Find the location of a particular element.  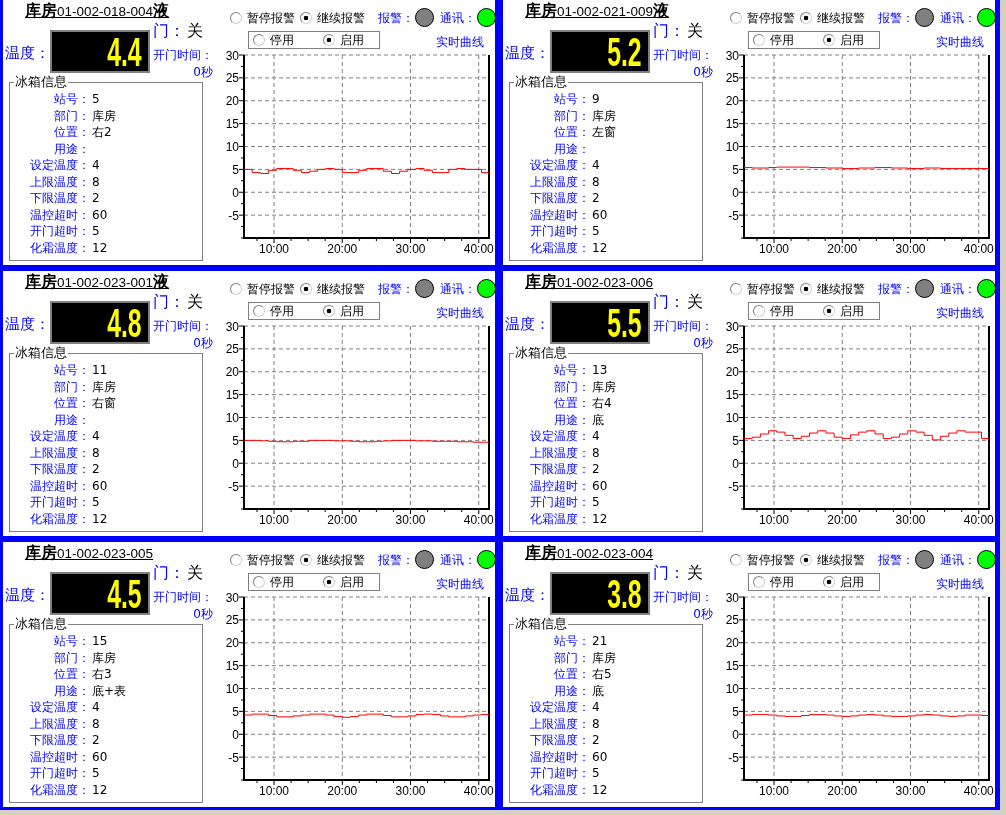

info-label: 位置： is located at coordinates (72, 403).